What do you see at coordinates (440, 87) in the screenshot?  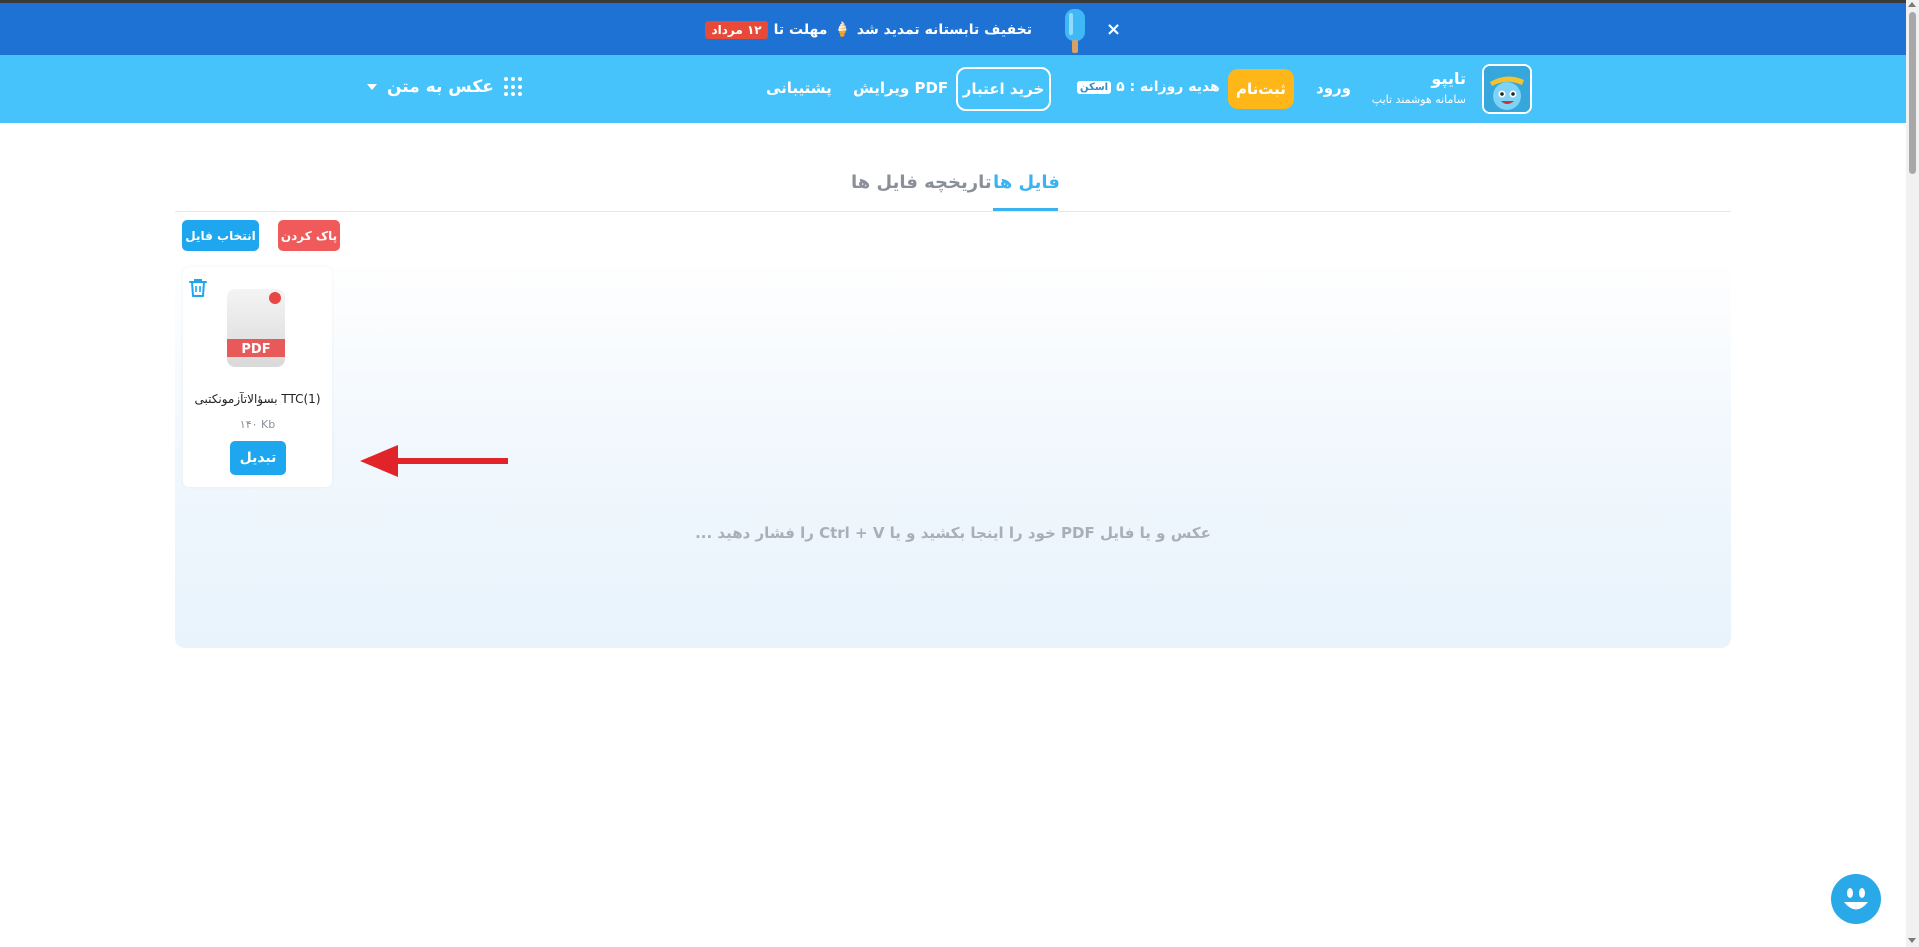 I see `tool-menu-label: عکس به متن` at bounding box center [440, 87].